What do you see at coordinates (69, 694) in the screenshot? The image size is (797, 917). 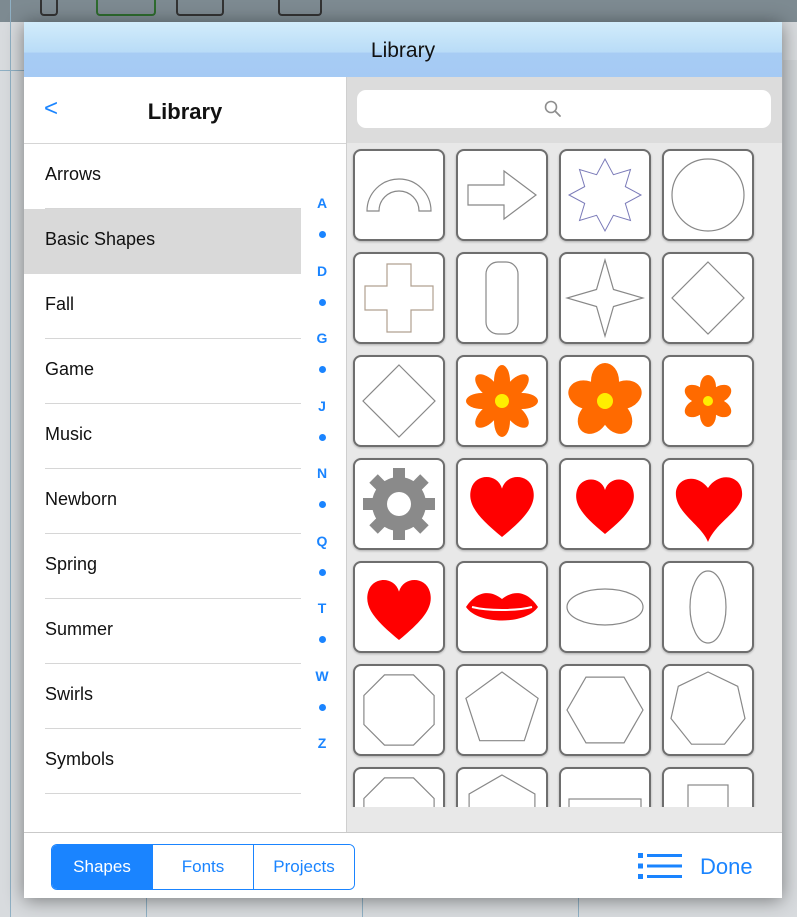 I see `category-item-label: Swirls` at bounding box center [69, 694].